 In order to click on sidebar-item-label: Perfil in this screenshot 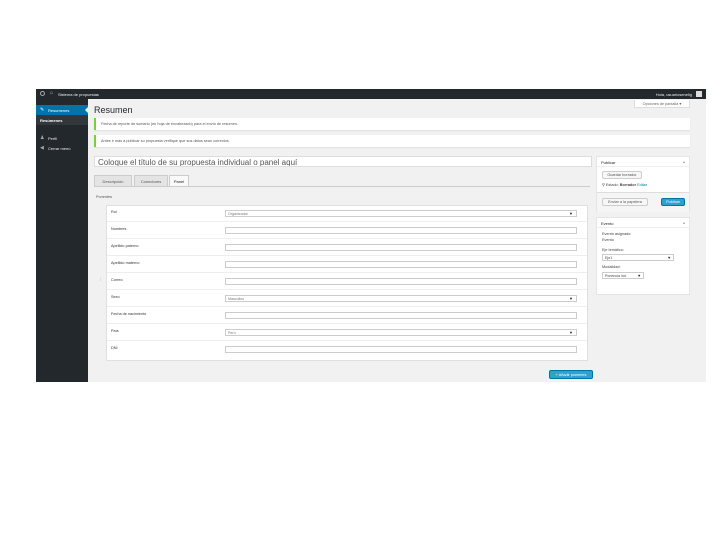, I will do `click(53, 138)`.